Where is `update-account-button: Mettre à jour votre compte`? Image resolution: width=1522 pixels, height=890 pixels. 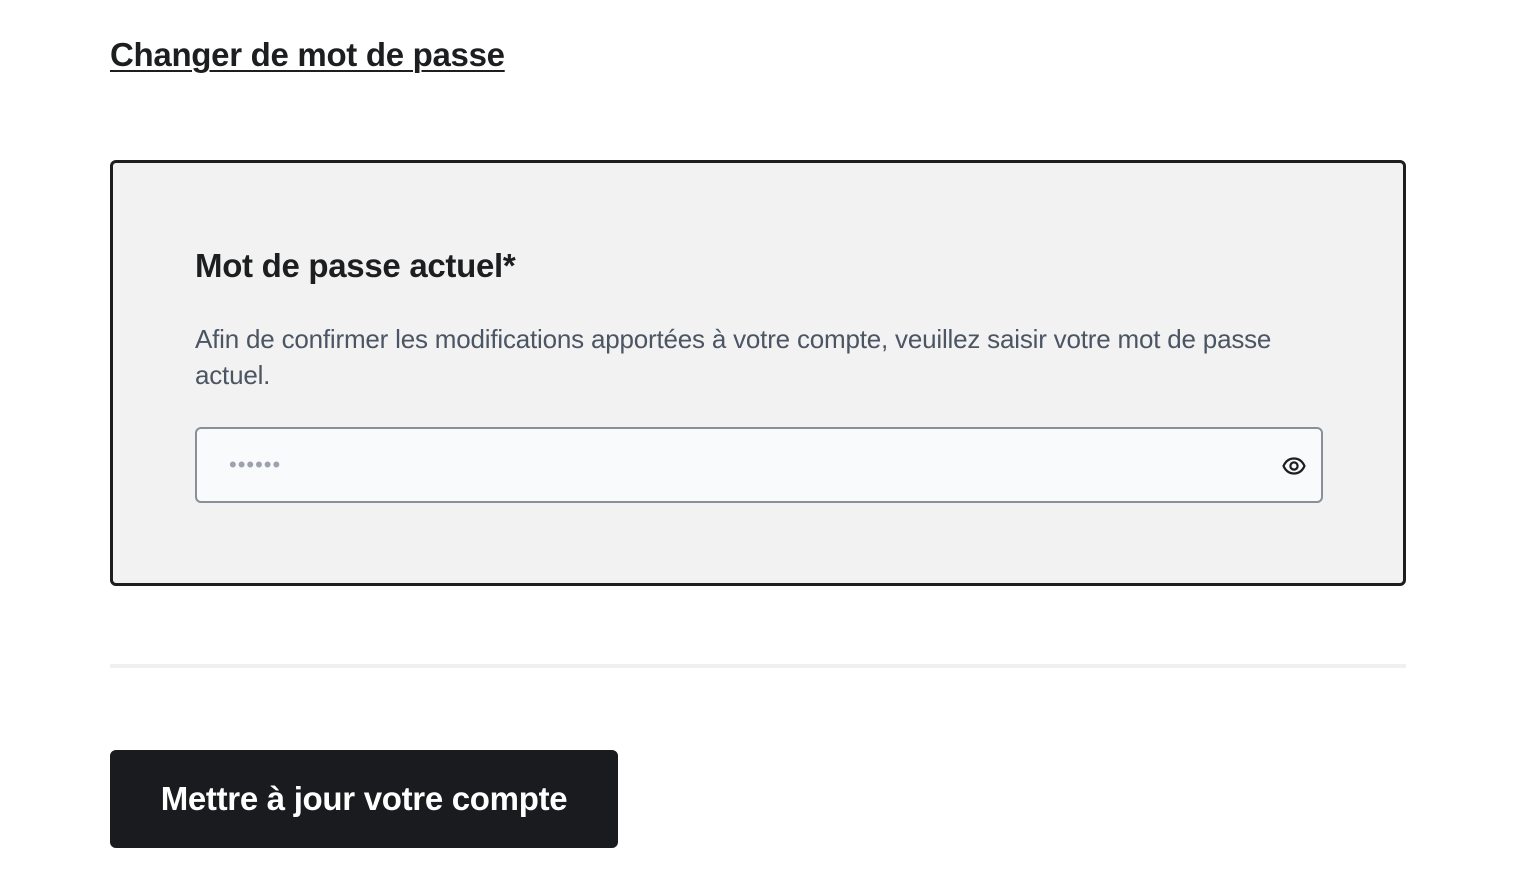
update-account-button: Mettre à jour votre compte is located at coordinates (364, 799).